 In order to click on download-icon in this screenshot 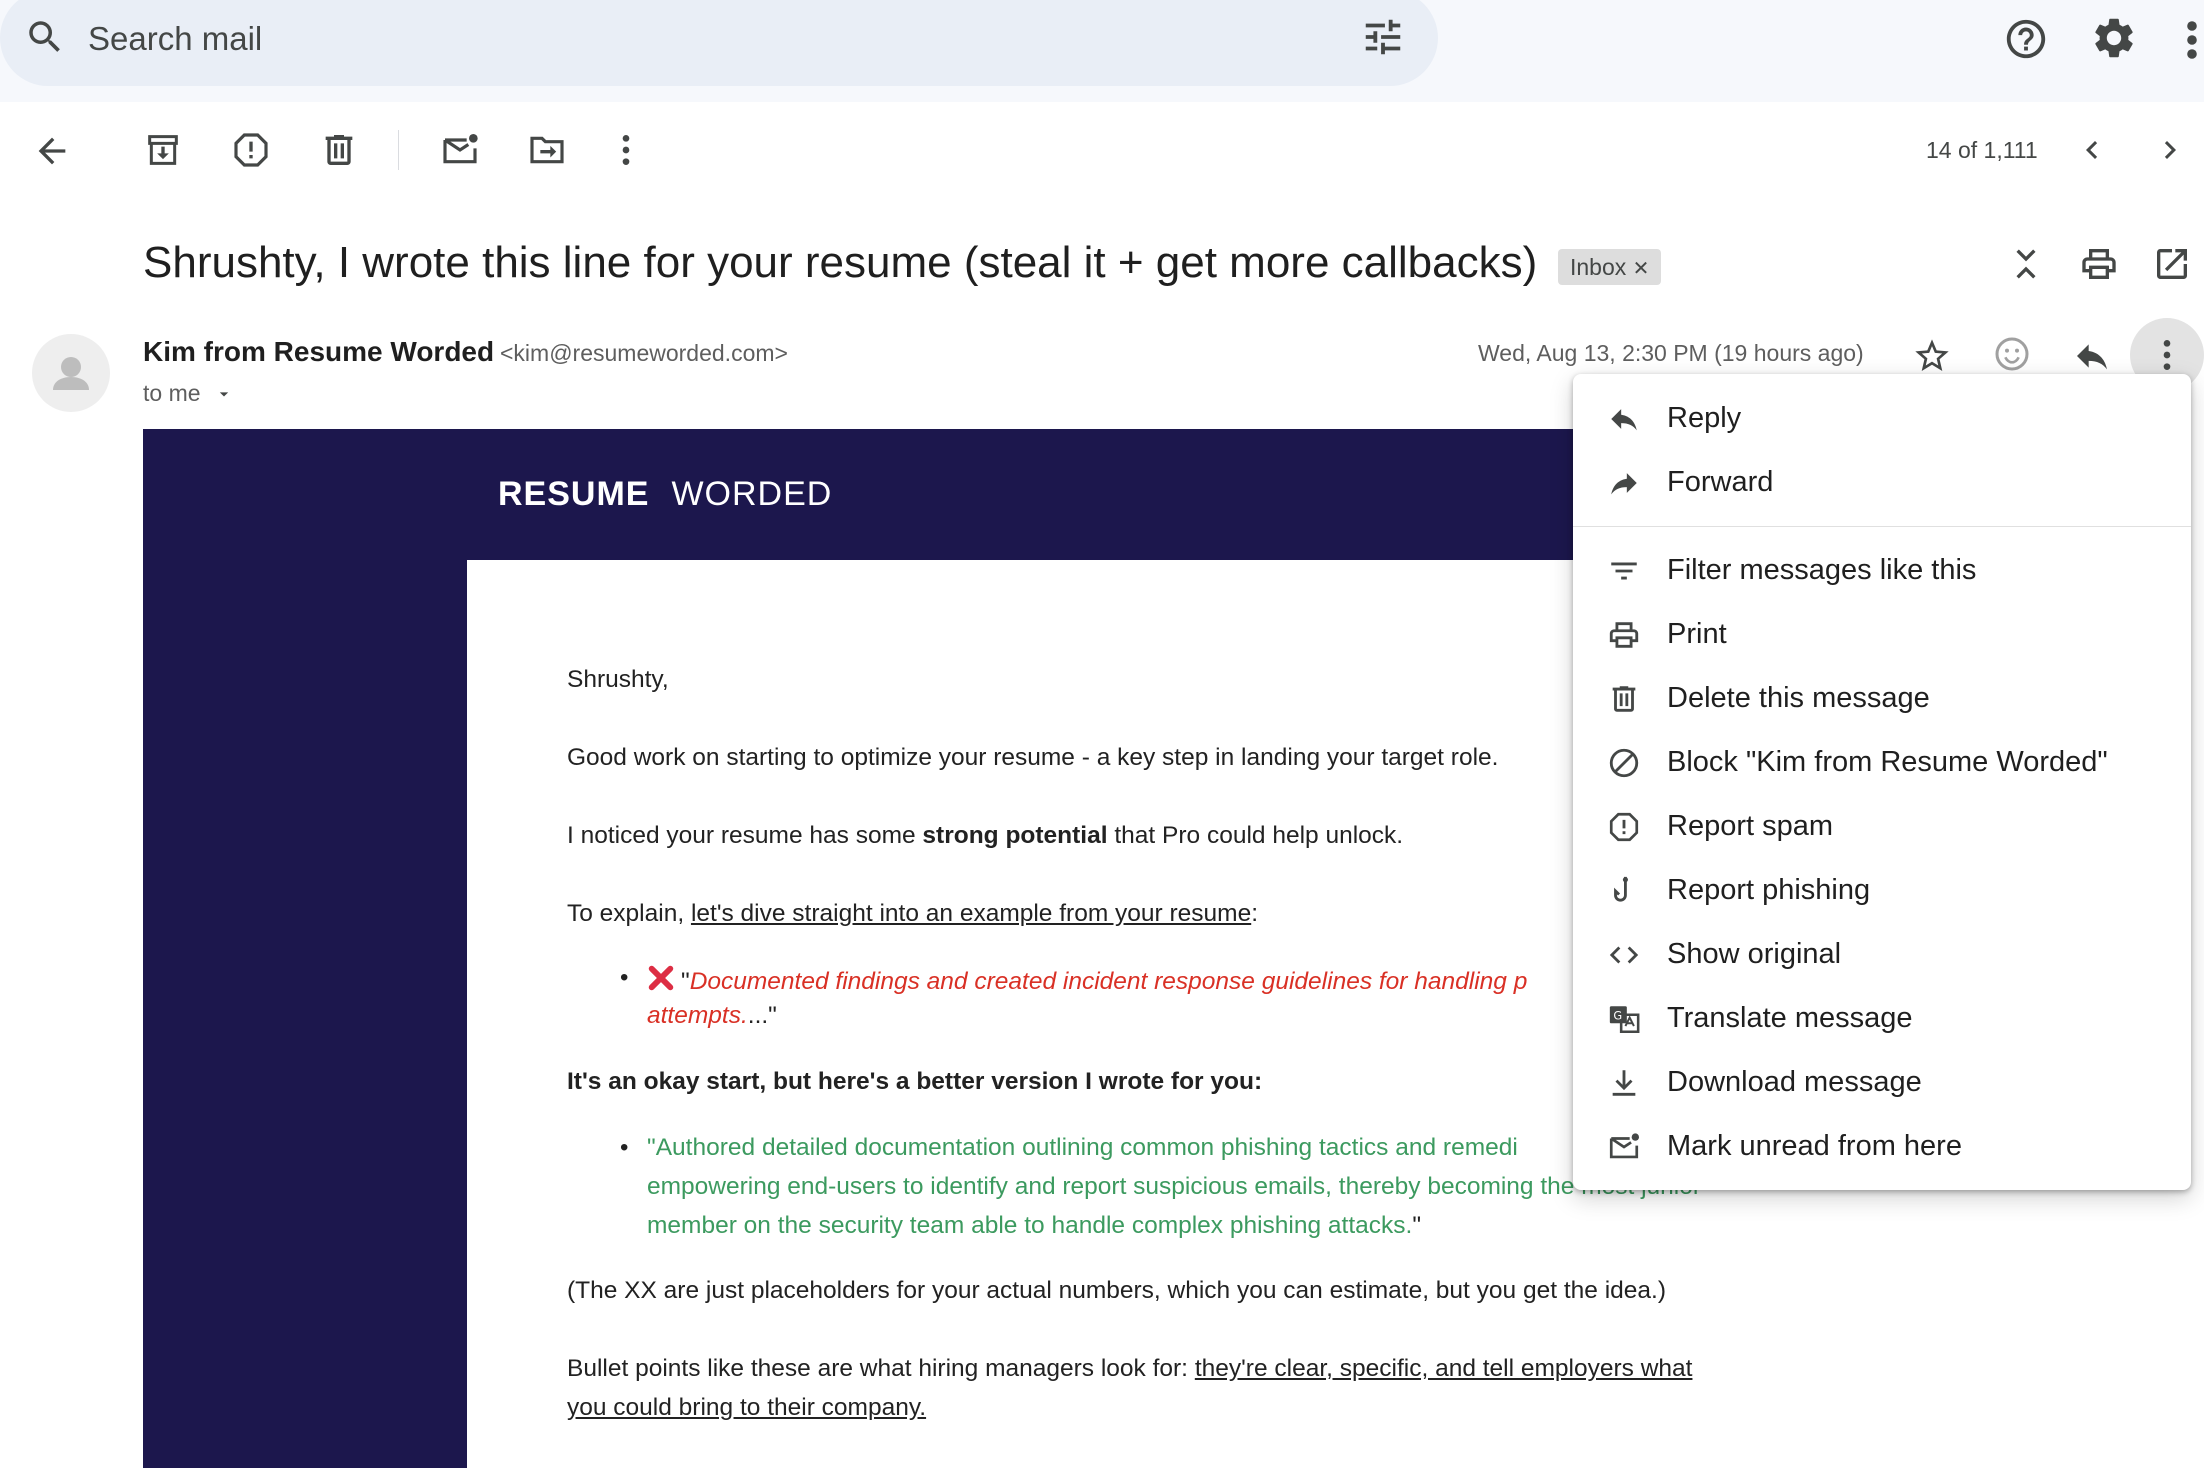, I will do `click(1624, 1083)`.